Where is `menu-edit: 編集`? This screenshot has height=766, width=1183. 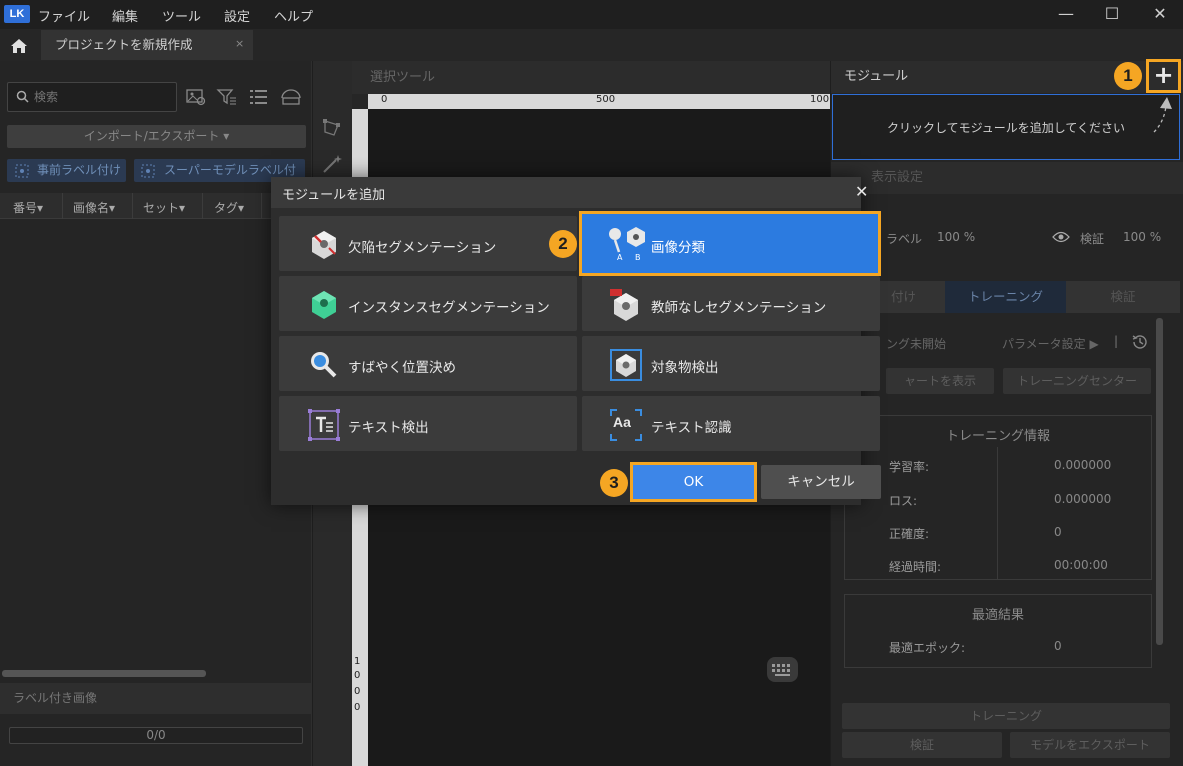
menu-edit: 編集 is located at coordinates (125, 15).